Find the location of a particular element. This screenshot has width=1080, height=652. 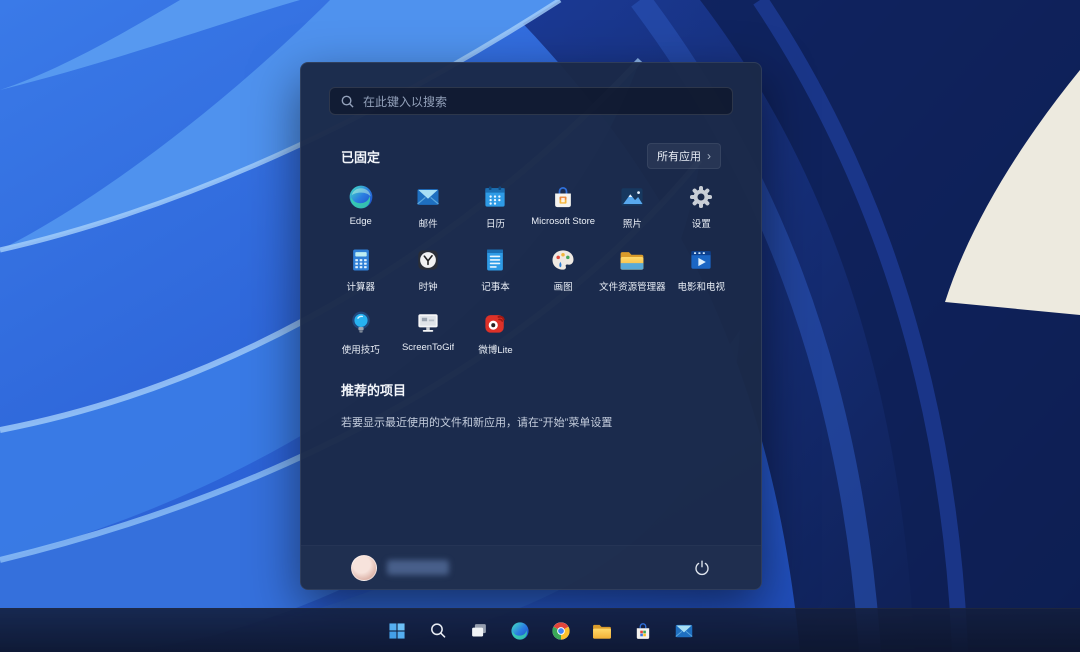

taskbar is located at coordinates (540, 630).